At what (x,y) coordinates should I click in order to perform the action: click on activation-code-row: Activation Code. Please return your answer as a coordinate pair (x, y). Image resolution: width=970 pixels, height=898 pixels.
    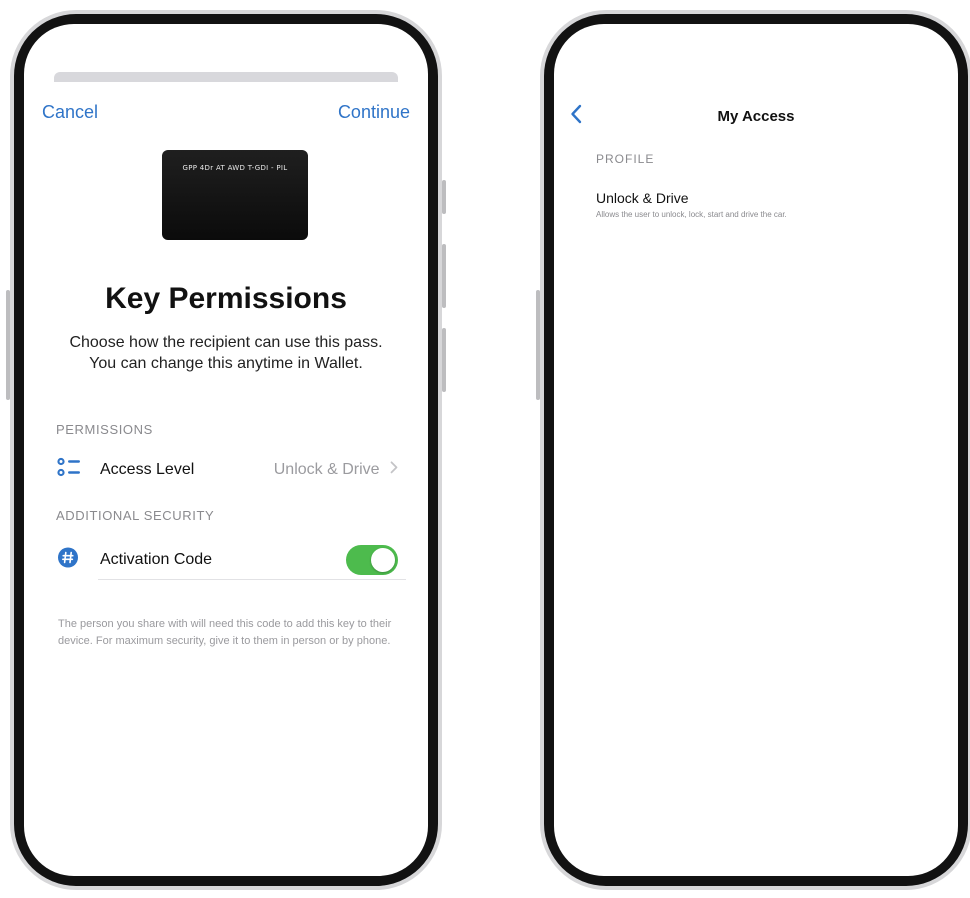
    Looking at the image, I should click on (227, 560).